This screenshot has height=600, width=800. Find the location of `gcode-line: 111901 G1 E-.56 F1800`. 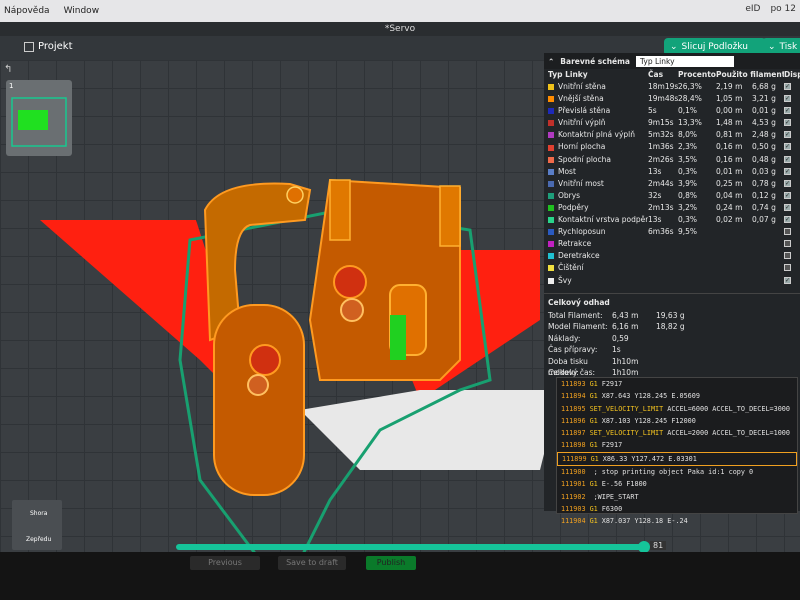

gcode-line: 111901 G1 E-.56 F1800 is located at coordinates (677, 484).